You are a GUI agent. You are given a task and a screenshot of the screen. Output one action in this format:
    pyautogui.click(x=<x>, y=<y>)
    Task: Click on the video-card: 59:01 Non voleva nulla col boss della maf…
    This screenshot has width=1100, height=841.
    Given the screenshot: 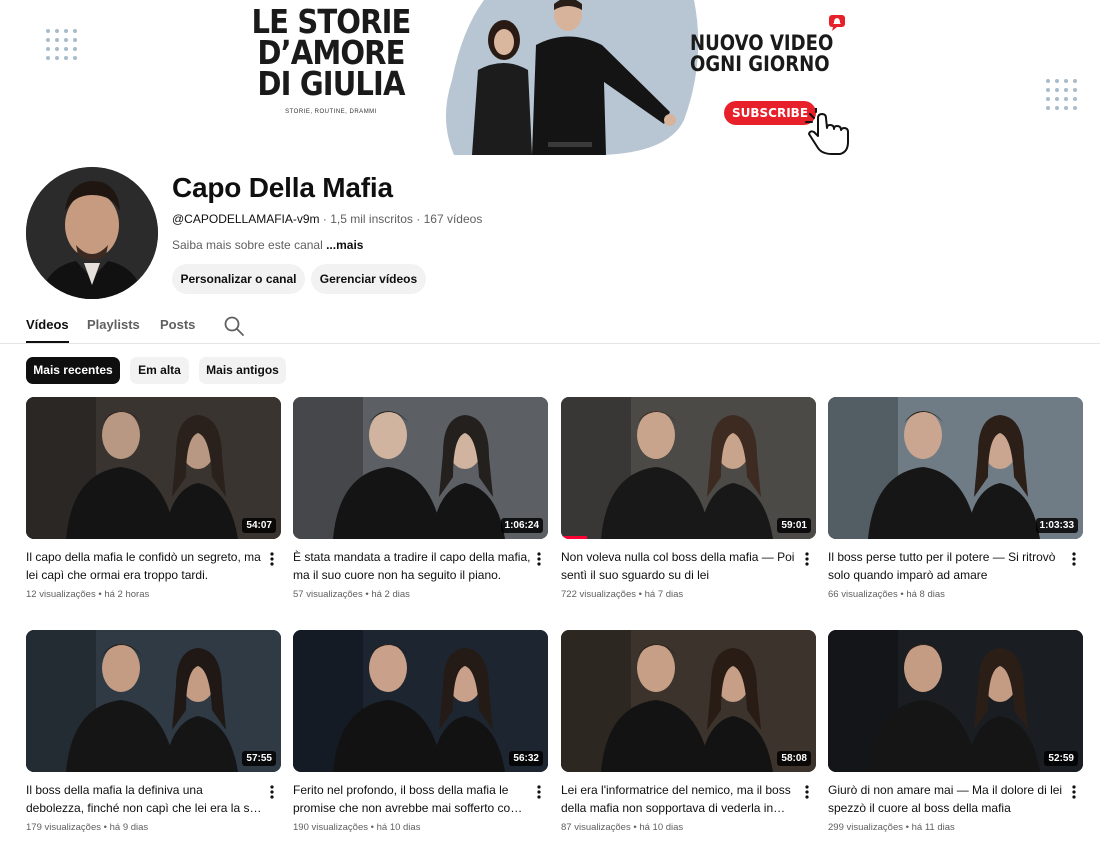 What is the action you would take?
    pyautogui.click(x=688, y=498)
    